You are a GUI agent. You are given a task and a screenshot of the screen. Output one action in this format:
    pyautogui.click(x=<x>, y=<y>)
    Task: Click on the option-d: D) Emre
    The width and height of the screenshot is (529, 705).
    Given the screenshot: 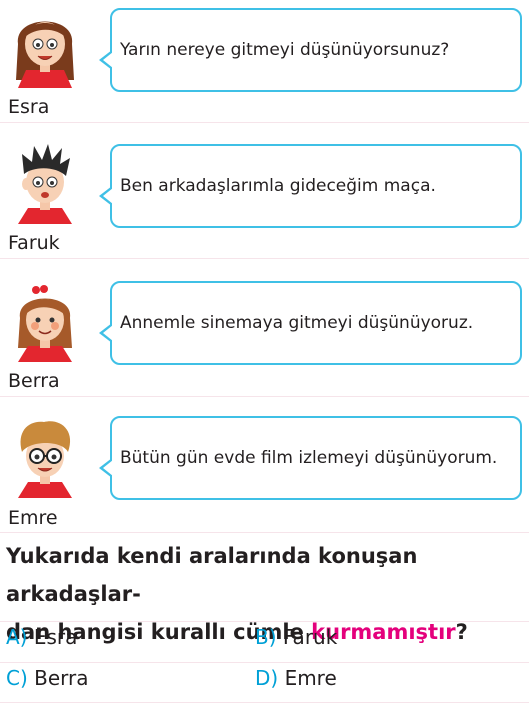 What is the action you would take?
    pyautogui.click(x=296, y=678)
    